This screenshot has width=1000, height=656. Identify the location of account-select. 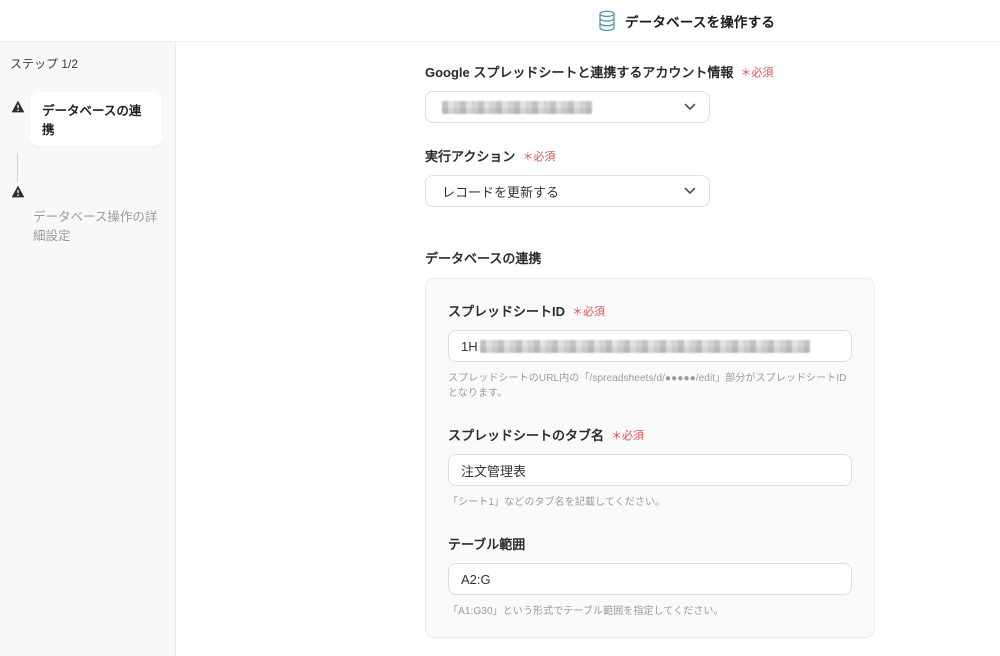
(567, 107).